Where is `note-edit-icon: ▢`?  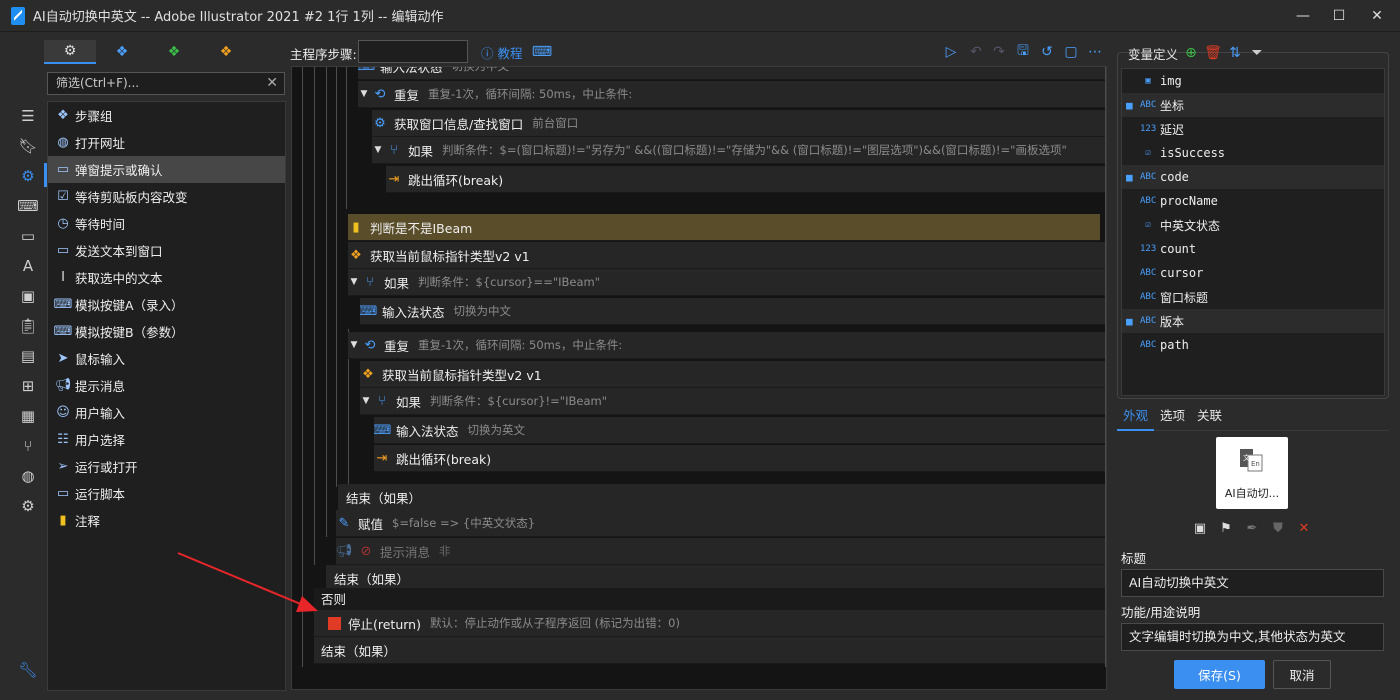 note-edit-icon: ▢ is located at coordinates (1071, 52).